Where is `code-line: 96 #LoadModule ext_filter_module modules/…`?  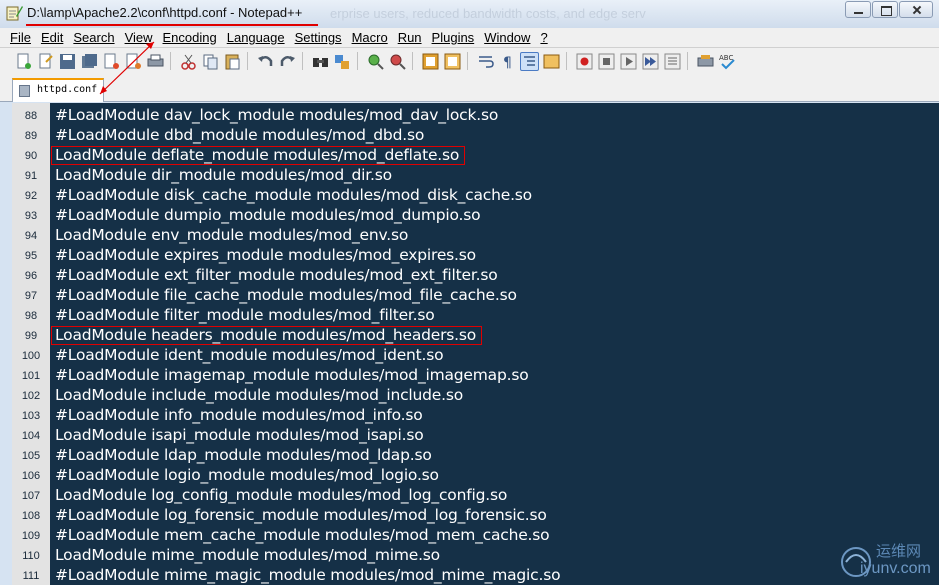
code-line: 96 #LoadModule ext_filter_module modules/… is located at coordinates (475, 275).